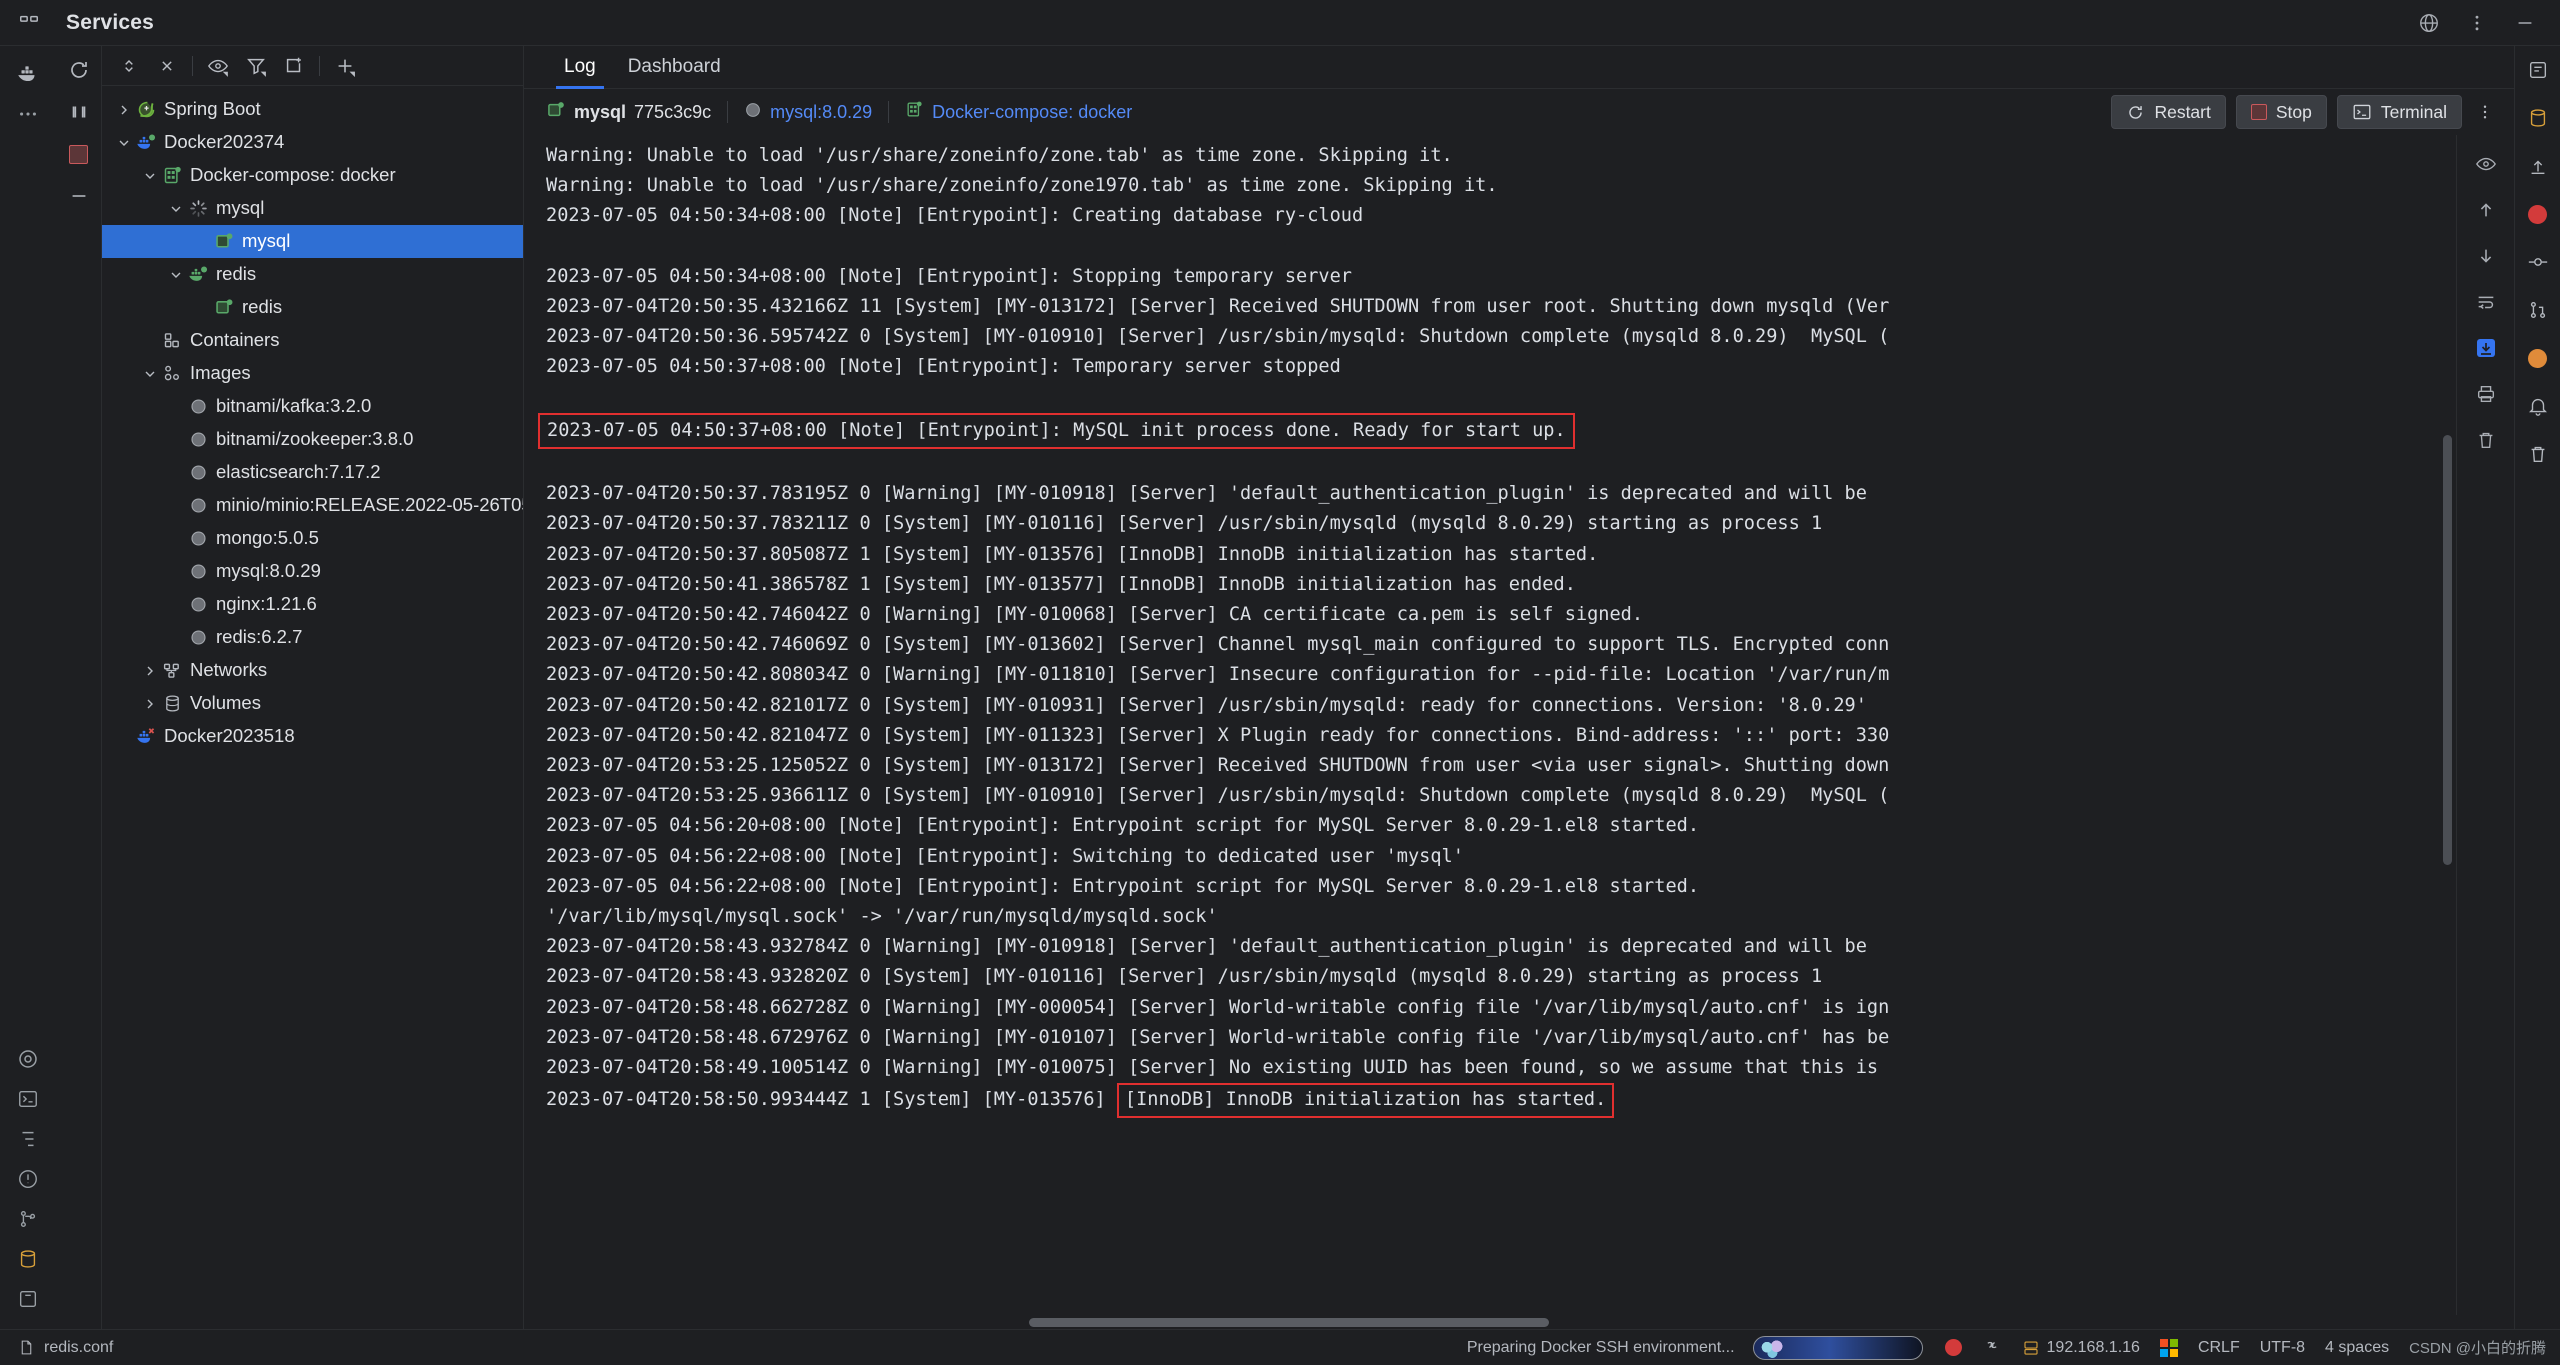 The height and width of the screenshot is (1365, 2560). I want to click on upload-icon, so click(2538, 166).